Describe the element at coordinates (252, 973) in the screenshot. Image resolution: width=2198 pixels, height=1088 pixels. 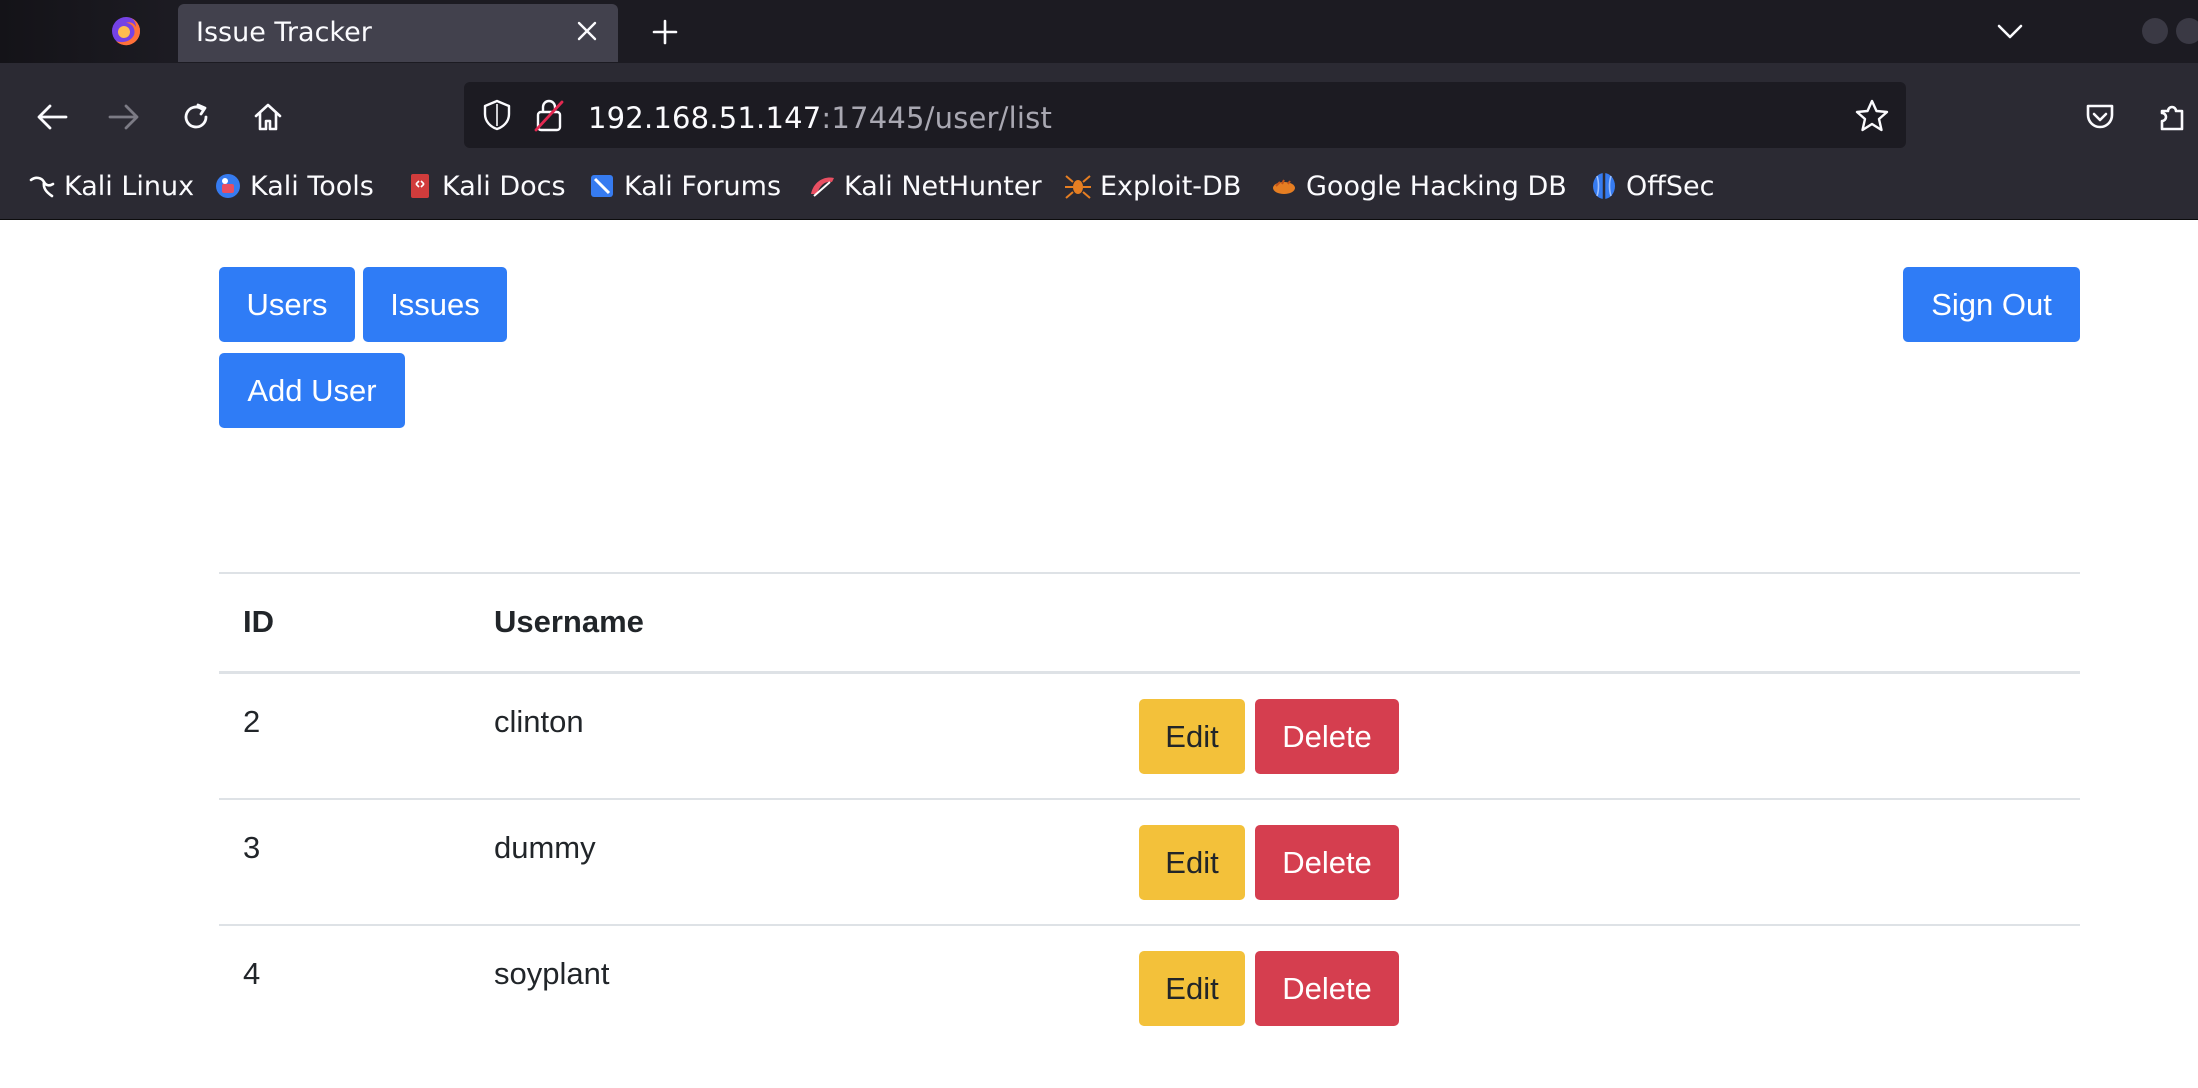
I see `user-id-cell: 4` at that location.